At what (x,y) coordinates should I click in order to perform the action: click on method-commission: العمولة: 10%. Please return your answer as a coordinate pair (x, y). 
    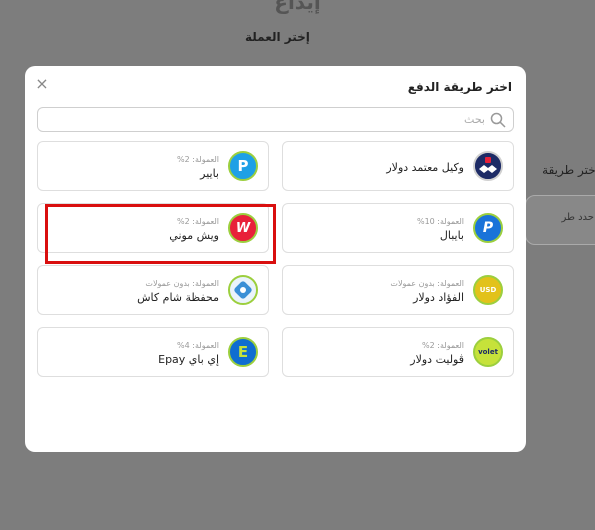
    Looking at the image, I should click on (440, 221).